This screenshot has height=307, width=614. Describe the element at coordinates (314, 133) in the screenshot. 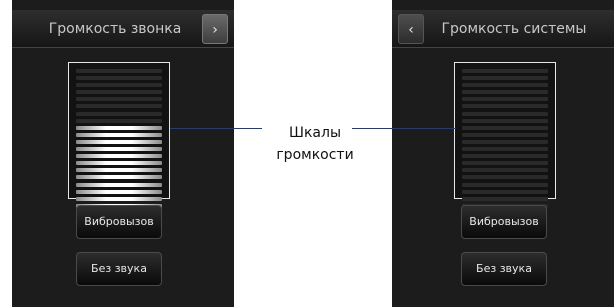

I see `callout-line1: Шкалы` at that location.